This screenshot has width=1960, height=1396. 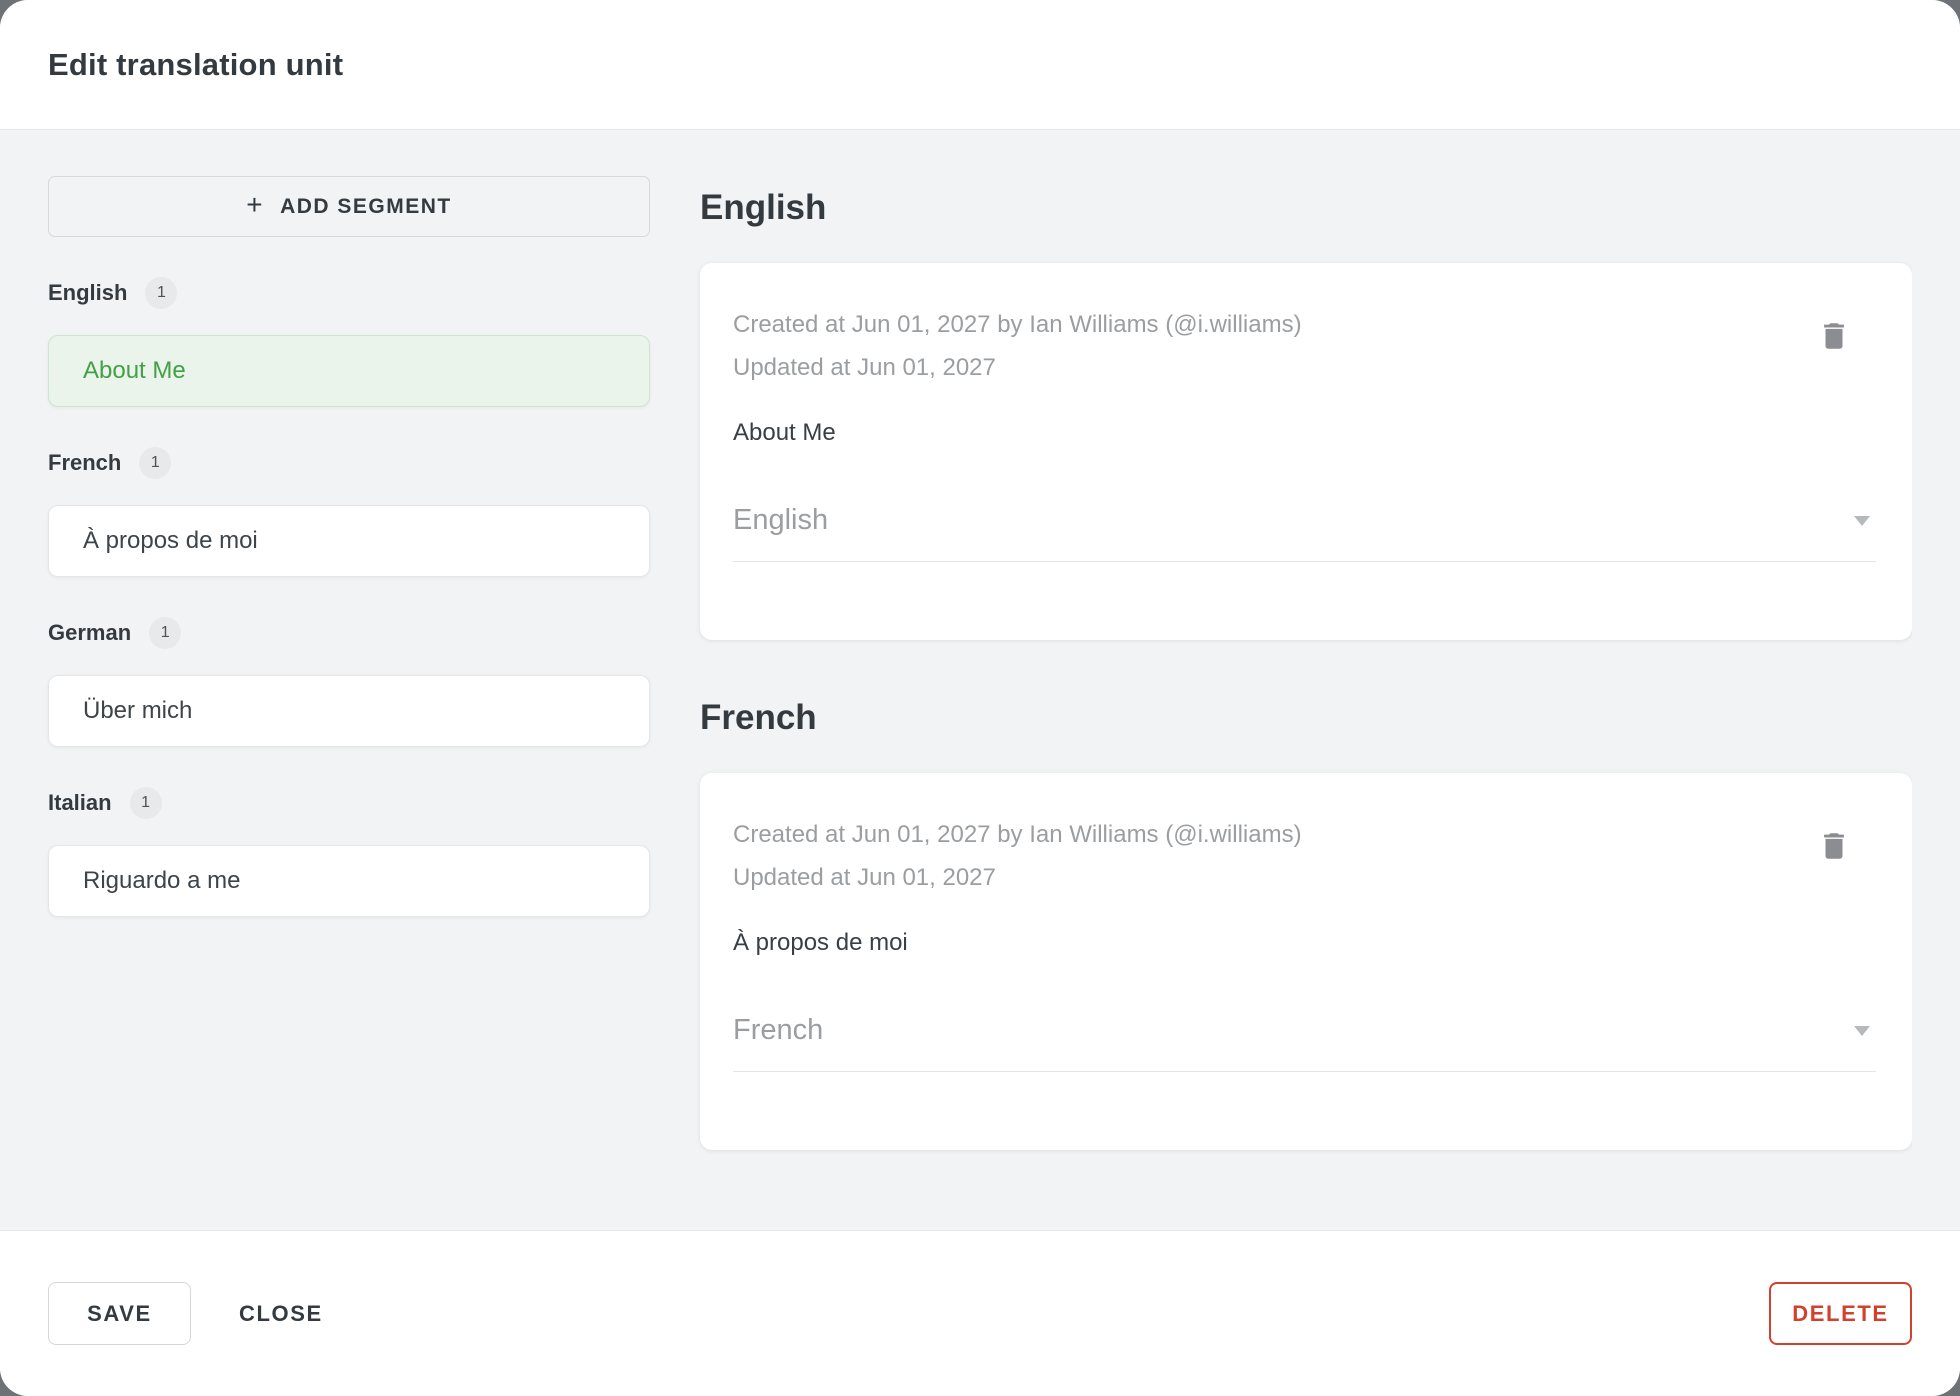 I want to click on group-header: Italian 1, so click(x=349, y=803).